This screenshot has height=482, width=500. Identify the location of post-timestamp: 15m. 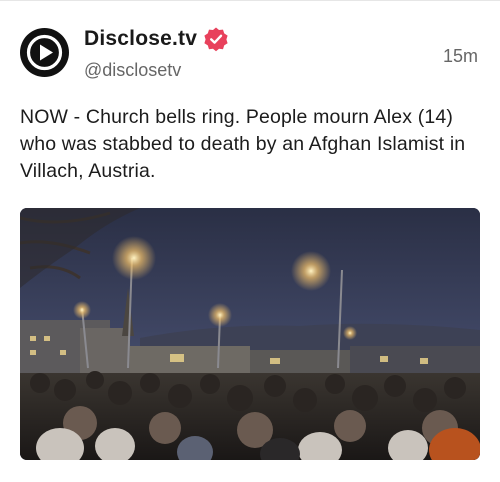
(460, 56).